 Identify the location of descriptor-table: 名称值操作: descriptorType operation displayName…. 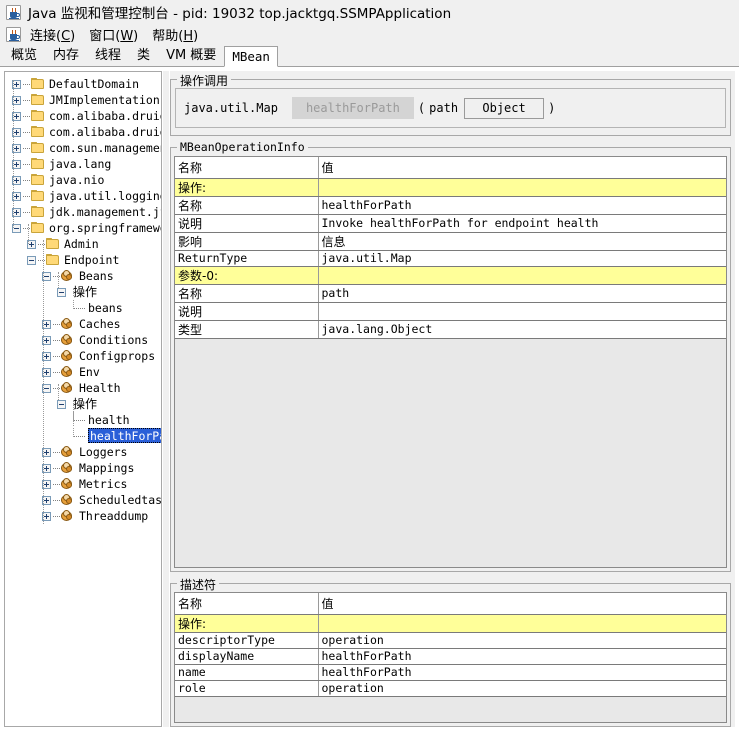
(450, 645).